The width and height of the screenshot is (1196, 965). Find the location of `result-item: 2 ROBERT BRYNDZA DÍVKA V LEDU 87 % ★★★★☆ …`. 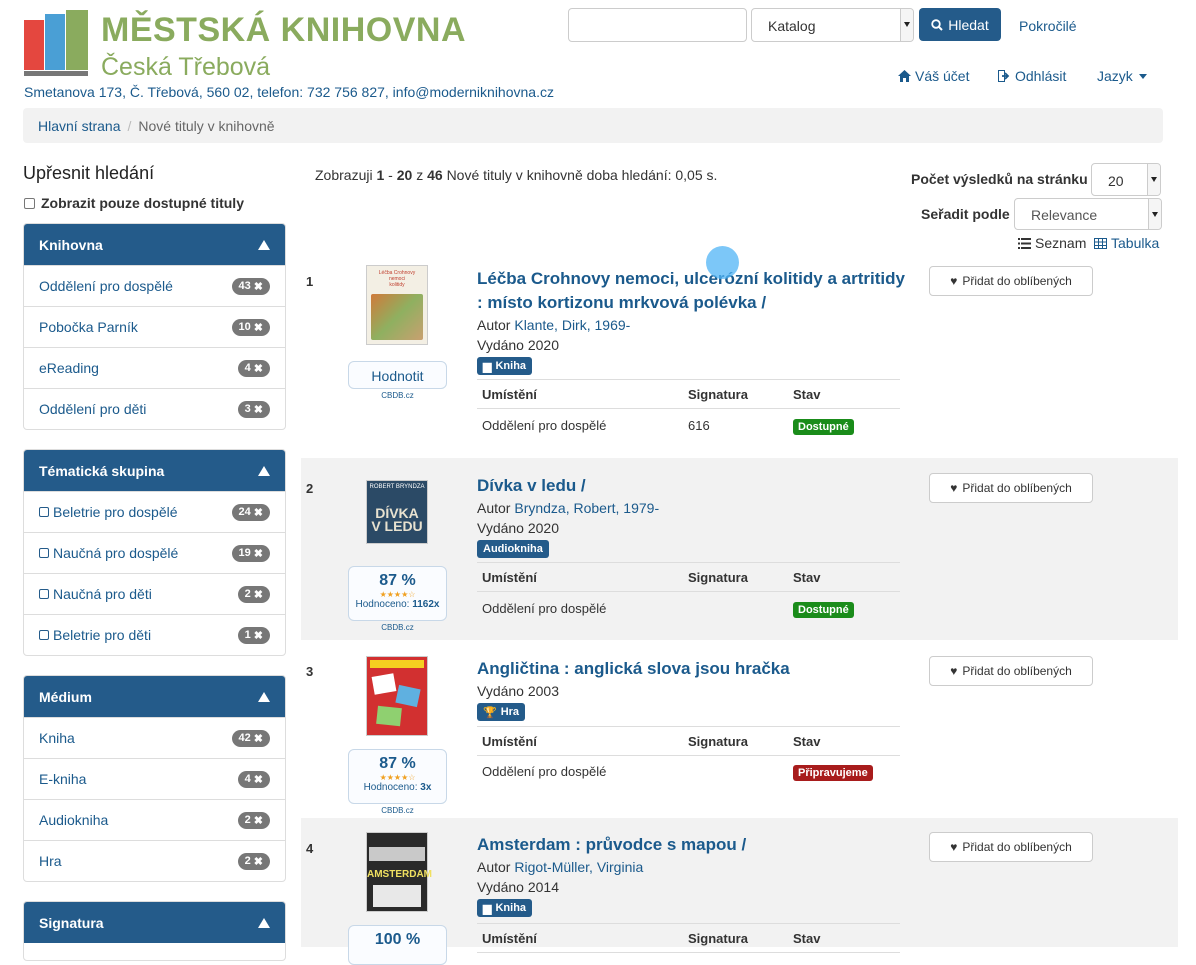

result-item: 2 ROBERT BRYNDZA DÍVKA V LEDU 87 % ★★★★☆ … is located at coordinates (739, 549).